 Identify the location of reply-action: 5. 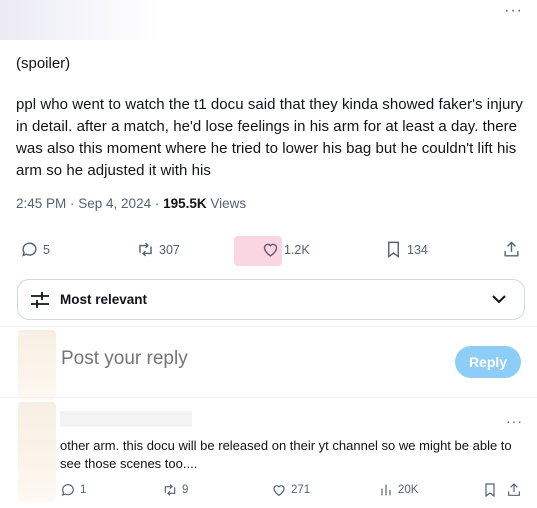
(35, 249).